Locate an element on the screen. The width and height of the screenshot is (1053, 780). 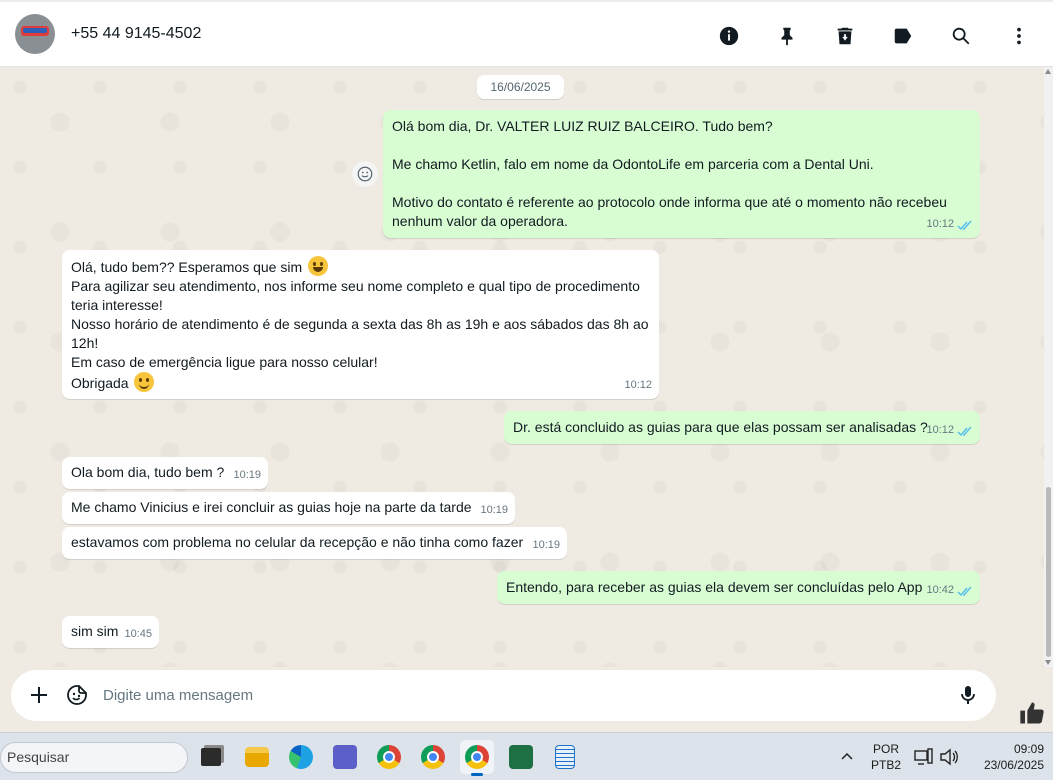
system-clock: 09:09 23/06/2025 is located at coordinates (1004, 757).